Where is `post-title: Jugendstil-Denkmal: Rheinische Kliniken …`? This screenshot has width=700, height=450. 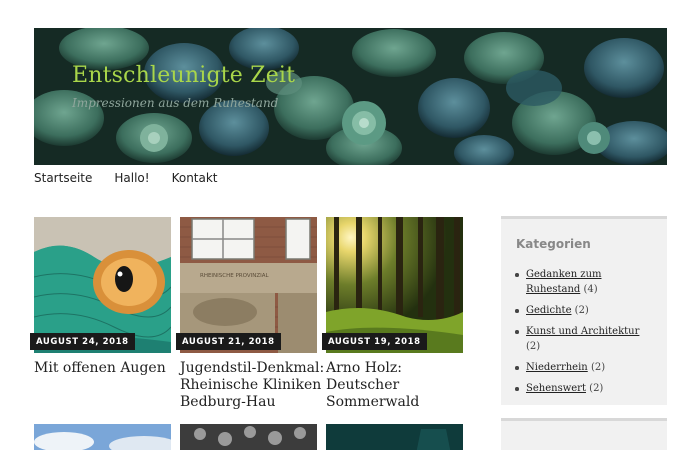 post-title: Jugendstil-Denkmal: Rheinische Kliniken … is located at coordinates (252, 385).